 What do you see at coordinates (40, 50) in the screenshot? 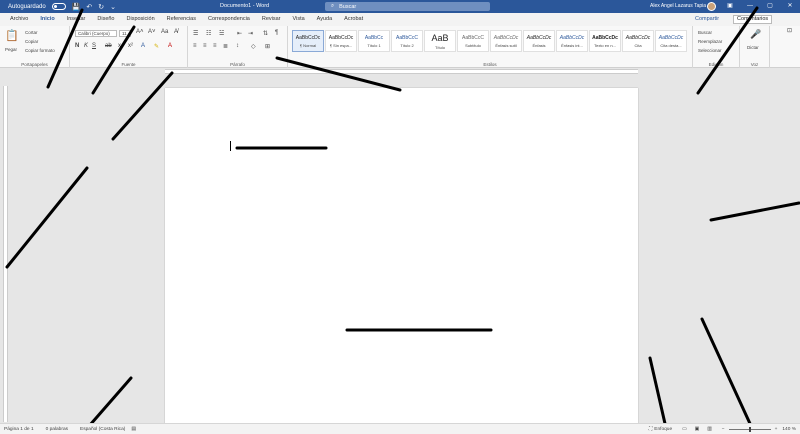
I see `format-painter-button: Copiar formato` at bounding box center [40, 50].